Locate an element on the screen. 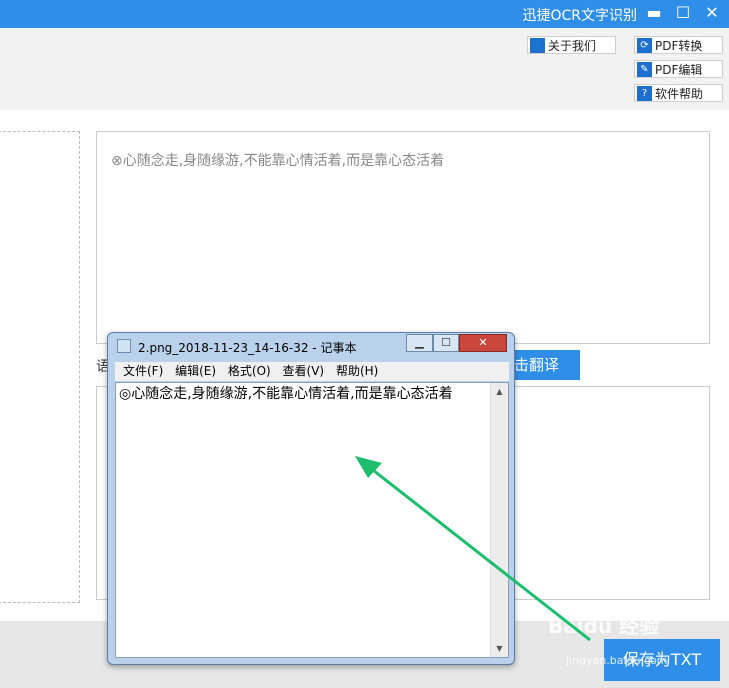 This screenshot has height=688, width=729. arrow-shaft is located at coordinates (477, 551).